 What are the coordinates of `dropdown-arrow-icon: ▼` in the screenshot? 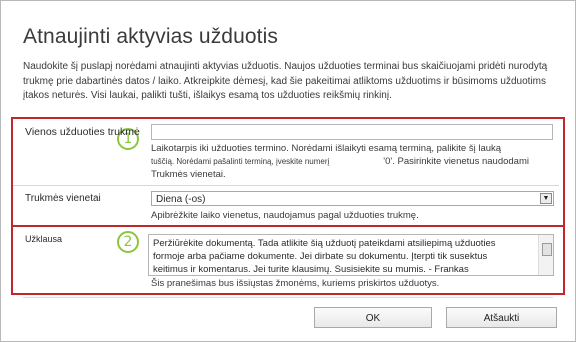 It's located at (546, 198).